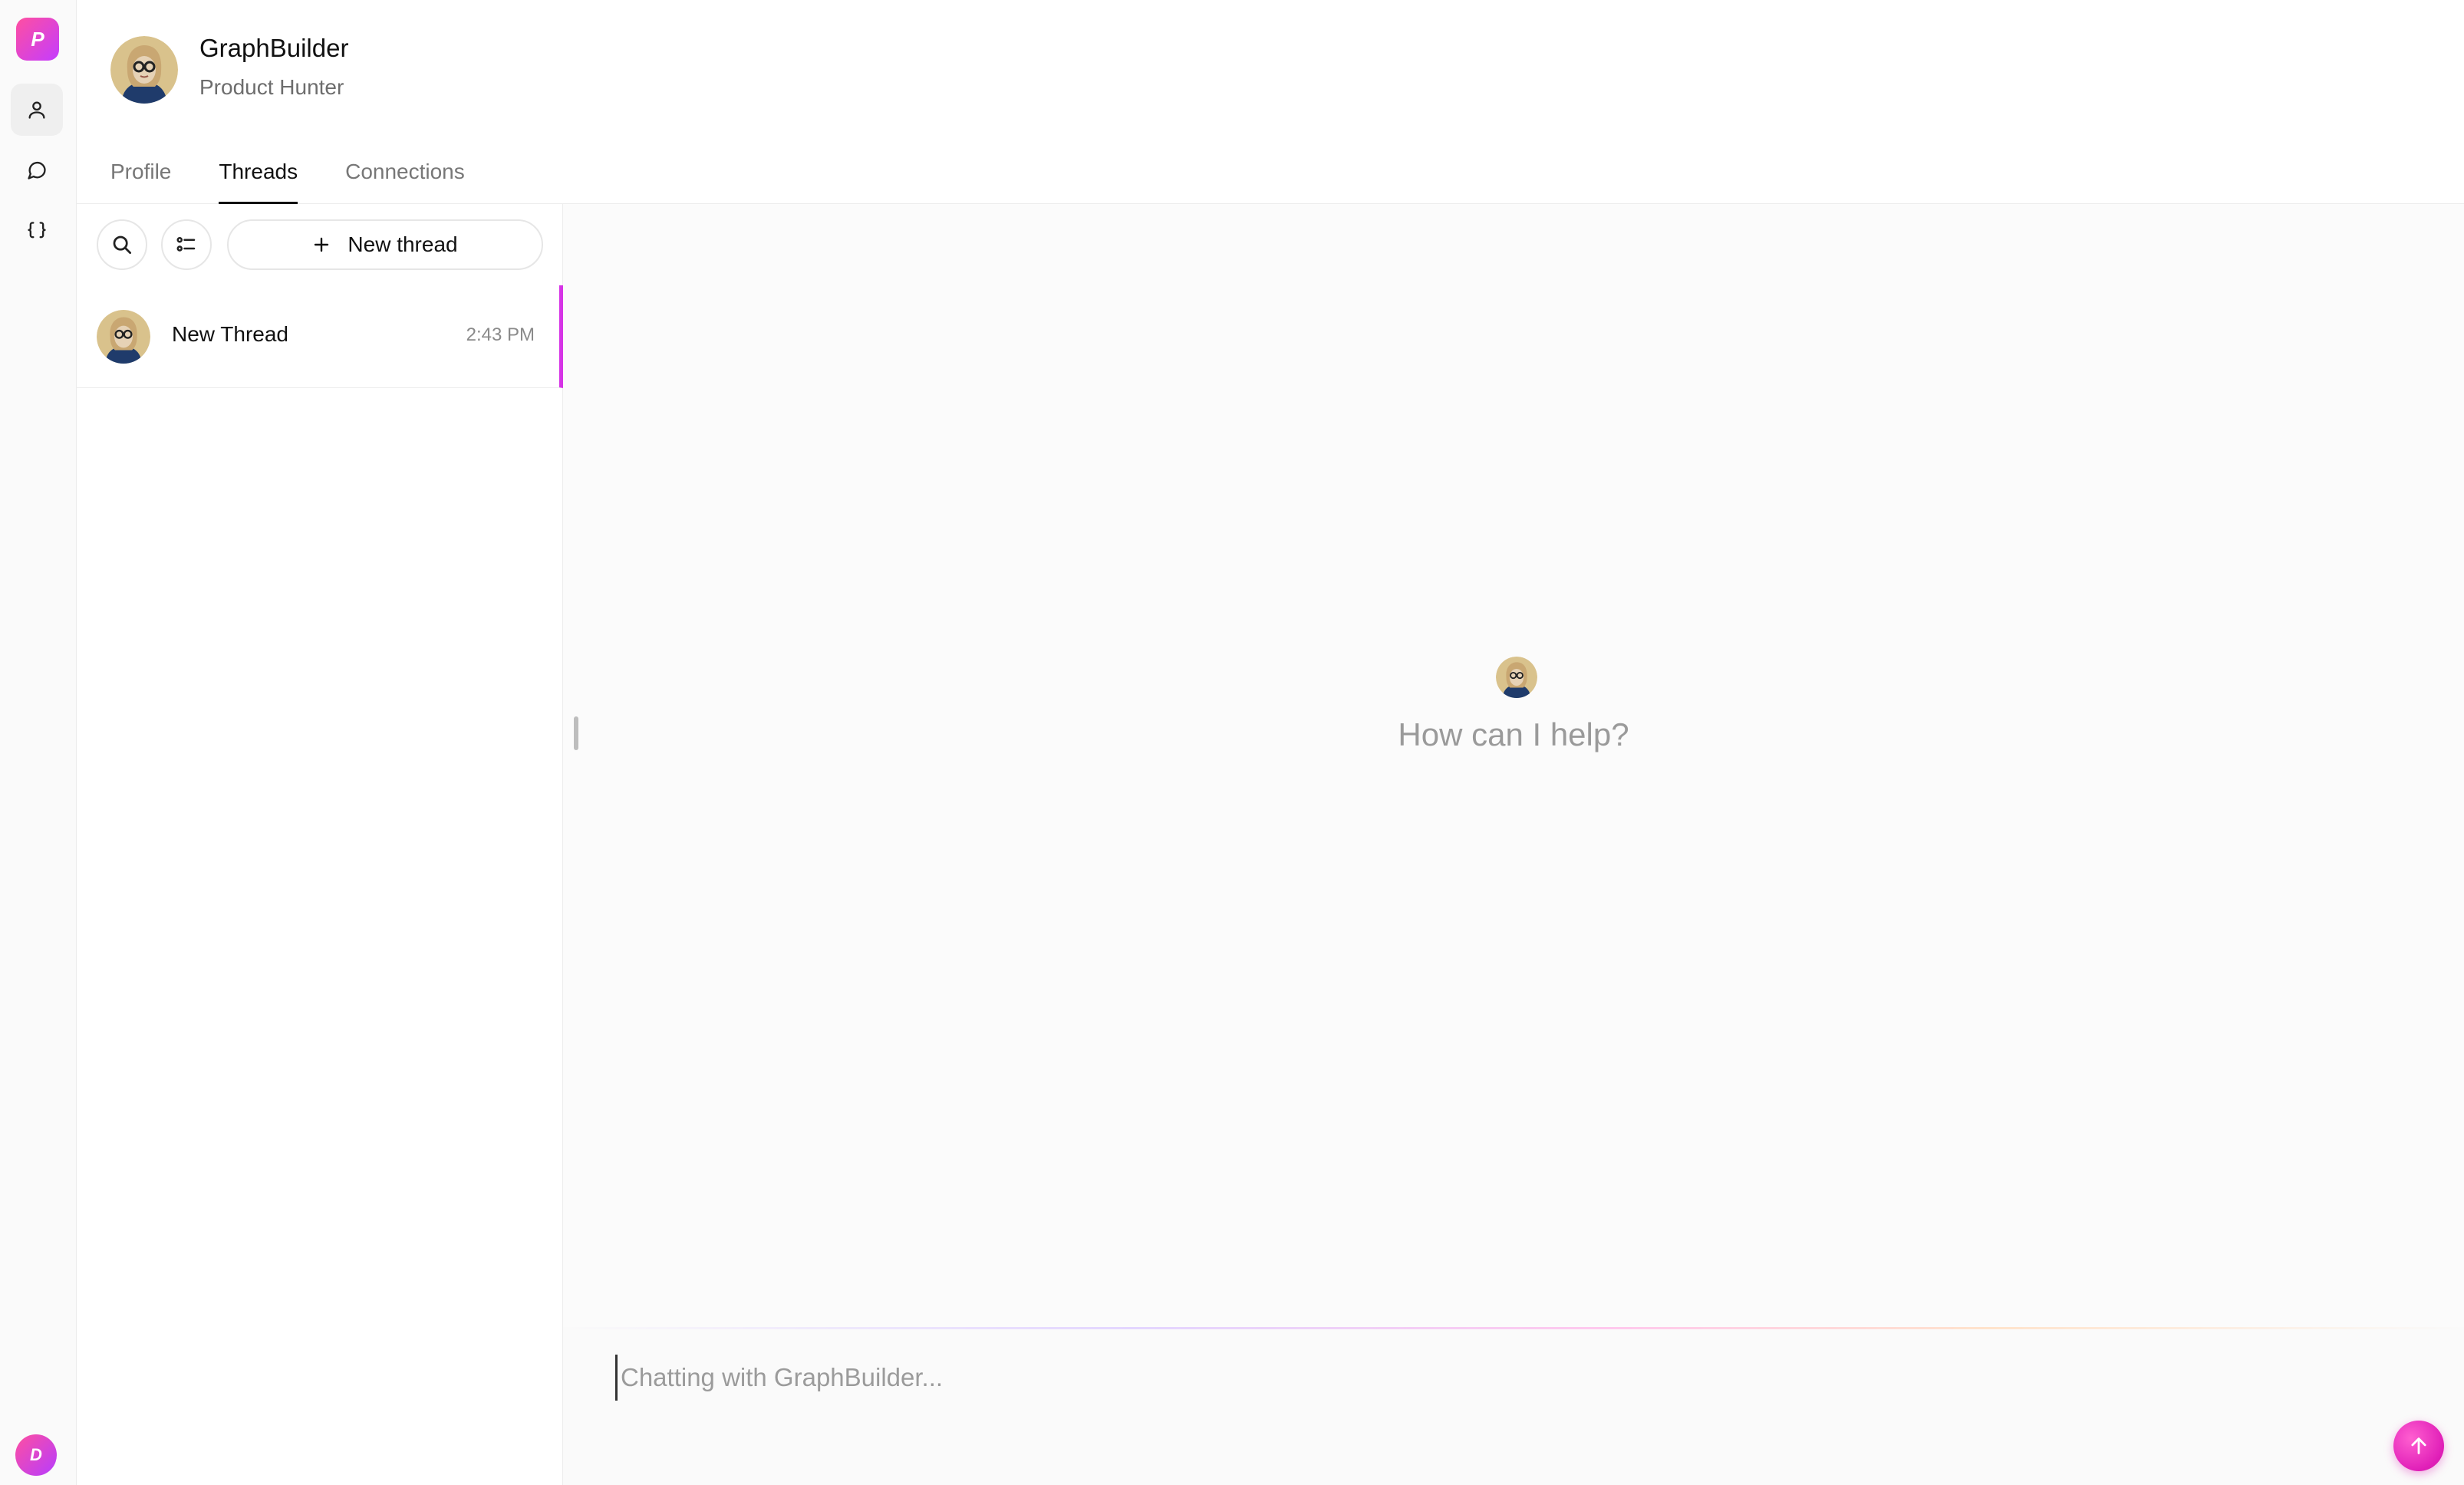 Image resolution: width=2464 pixels, height=1485 pixels. What do you see at coordinates (1513, 1406) in the screenshot?
I see `message-composer` at bounding box center [1513, 1406].